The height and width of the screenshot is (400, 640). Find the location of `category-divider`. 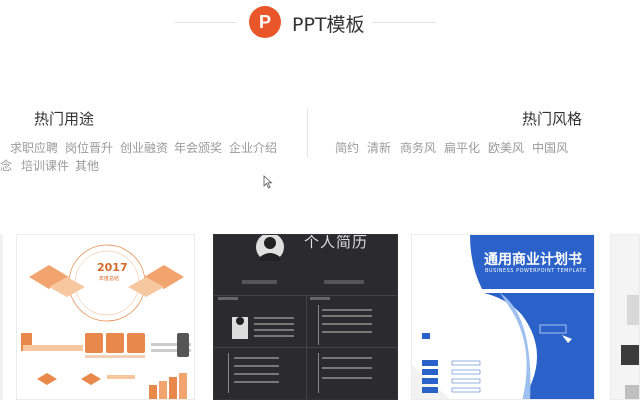

category-divider is located at coordinates (307, 133).